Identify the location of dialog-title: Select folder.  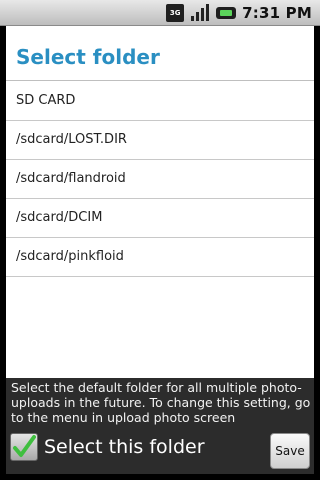
(88, 57).